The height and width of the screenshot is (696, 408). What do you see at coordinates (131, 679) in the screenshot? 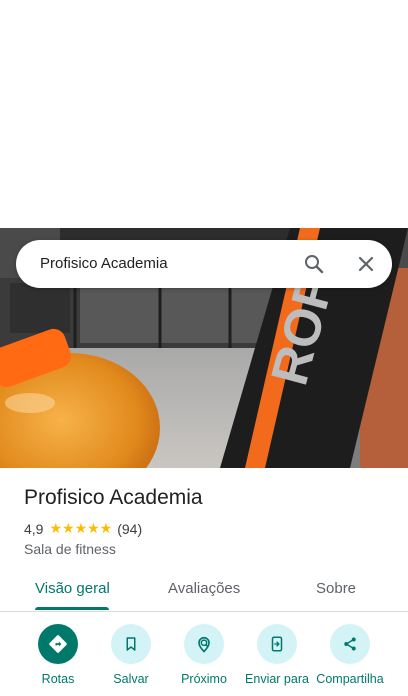
I see `save-label: Salvar` at bounding box center [131, 679].